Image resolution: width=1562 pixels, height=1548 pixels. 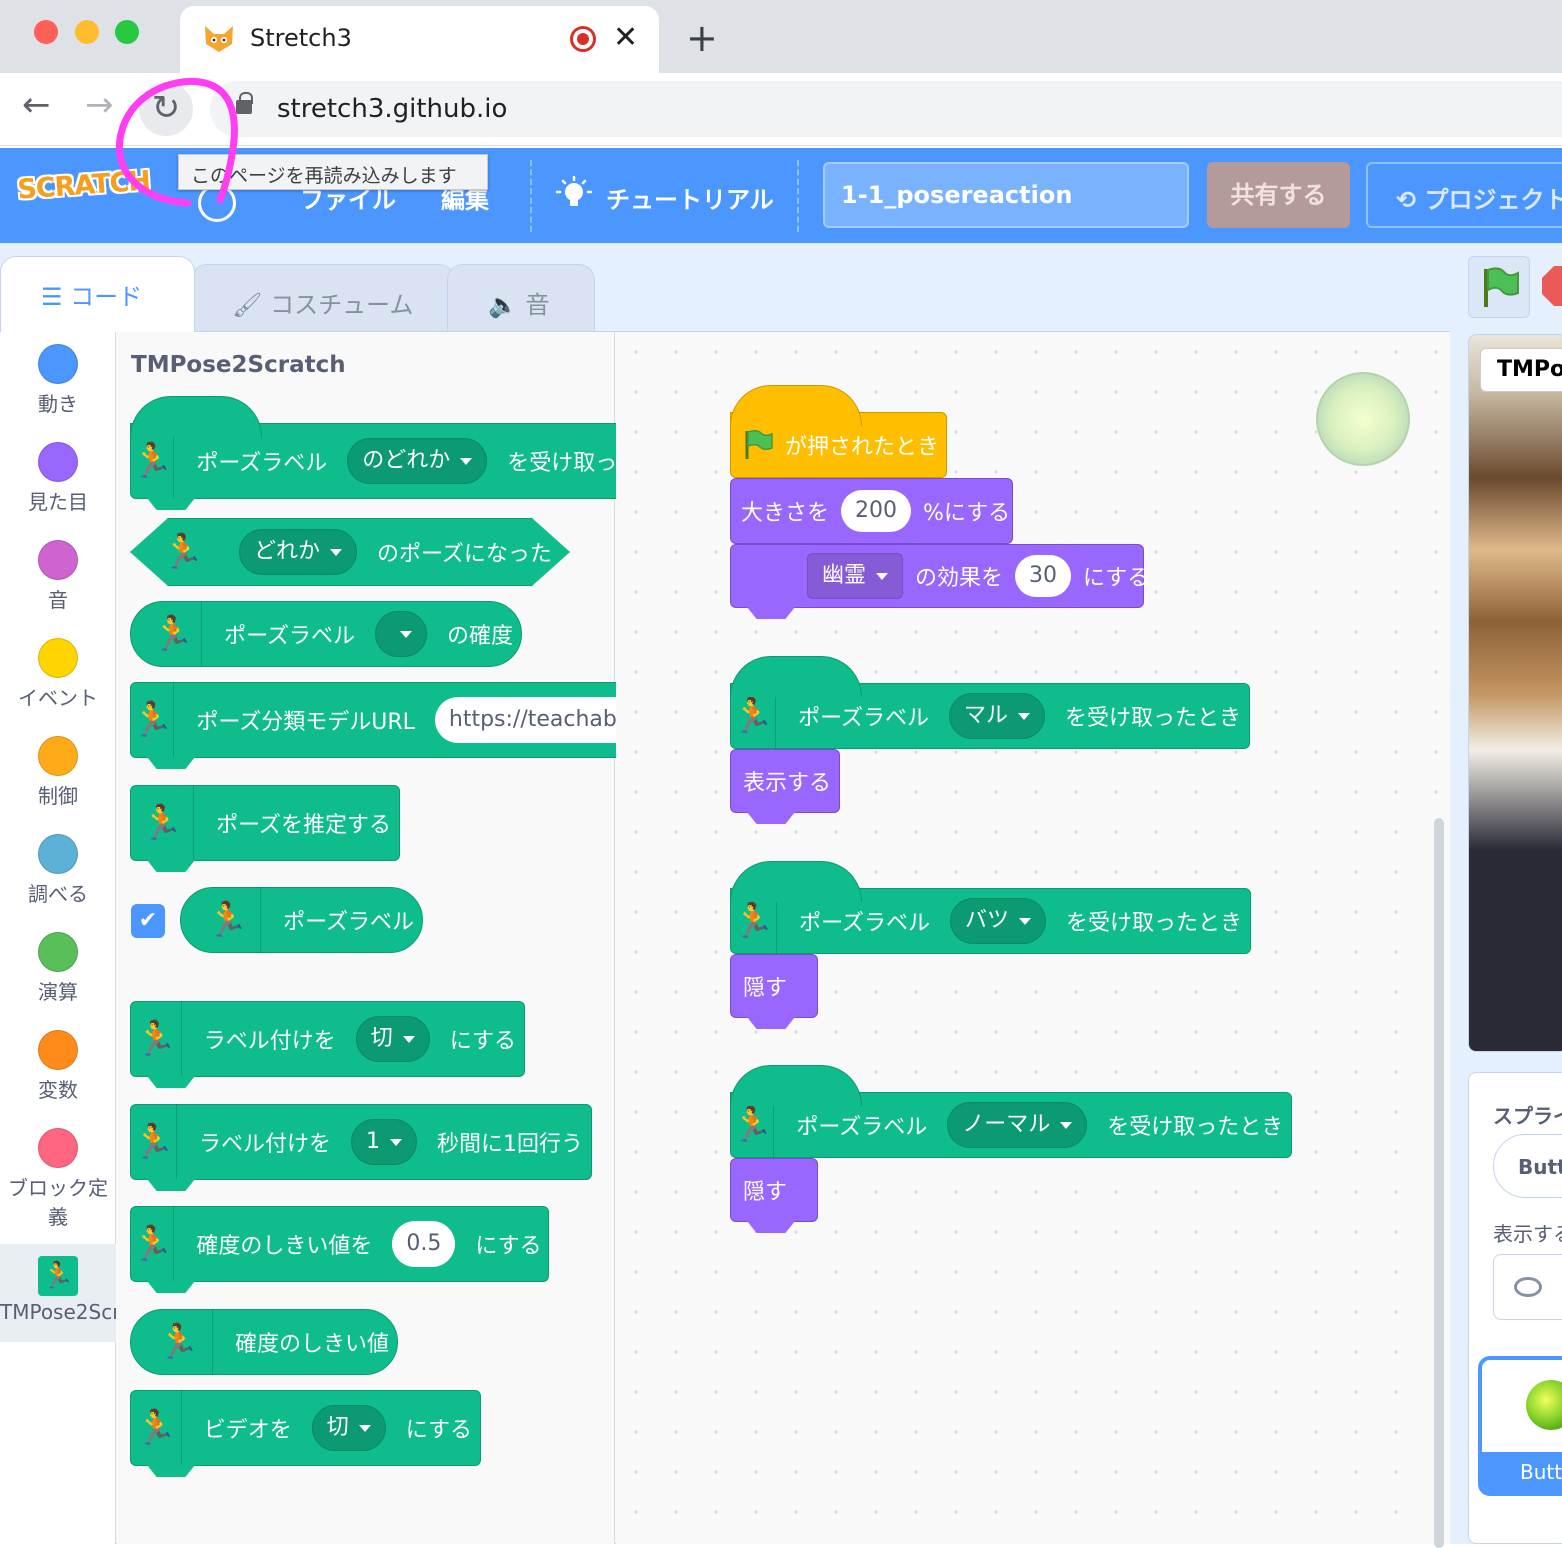 I want to click on share-button: 共有する, so click(x=1278, y=195).